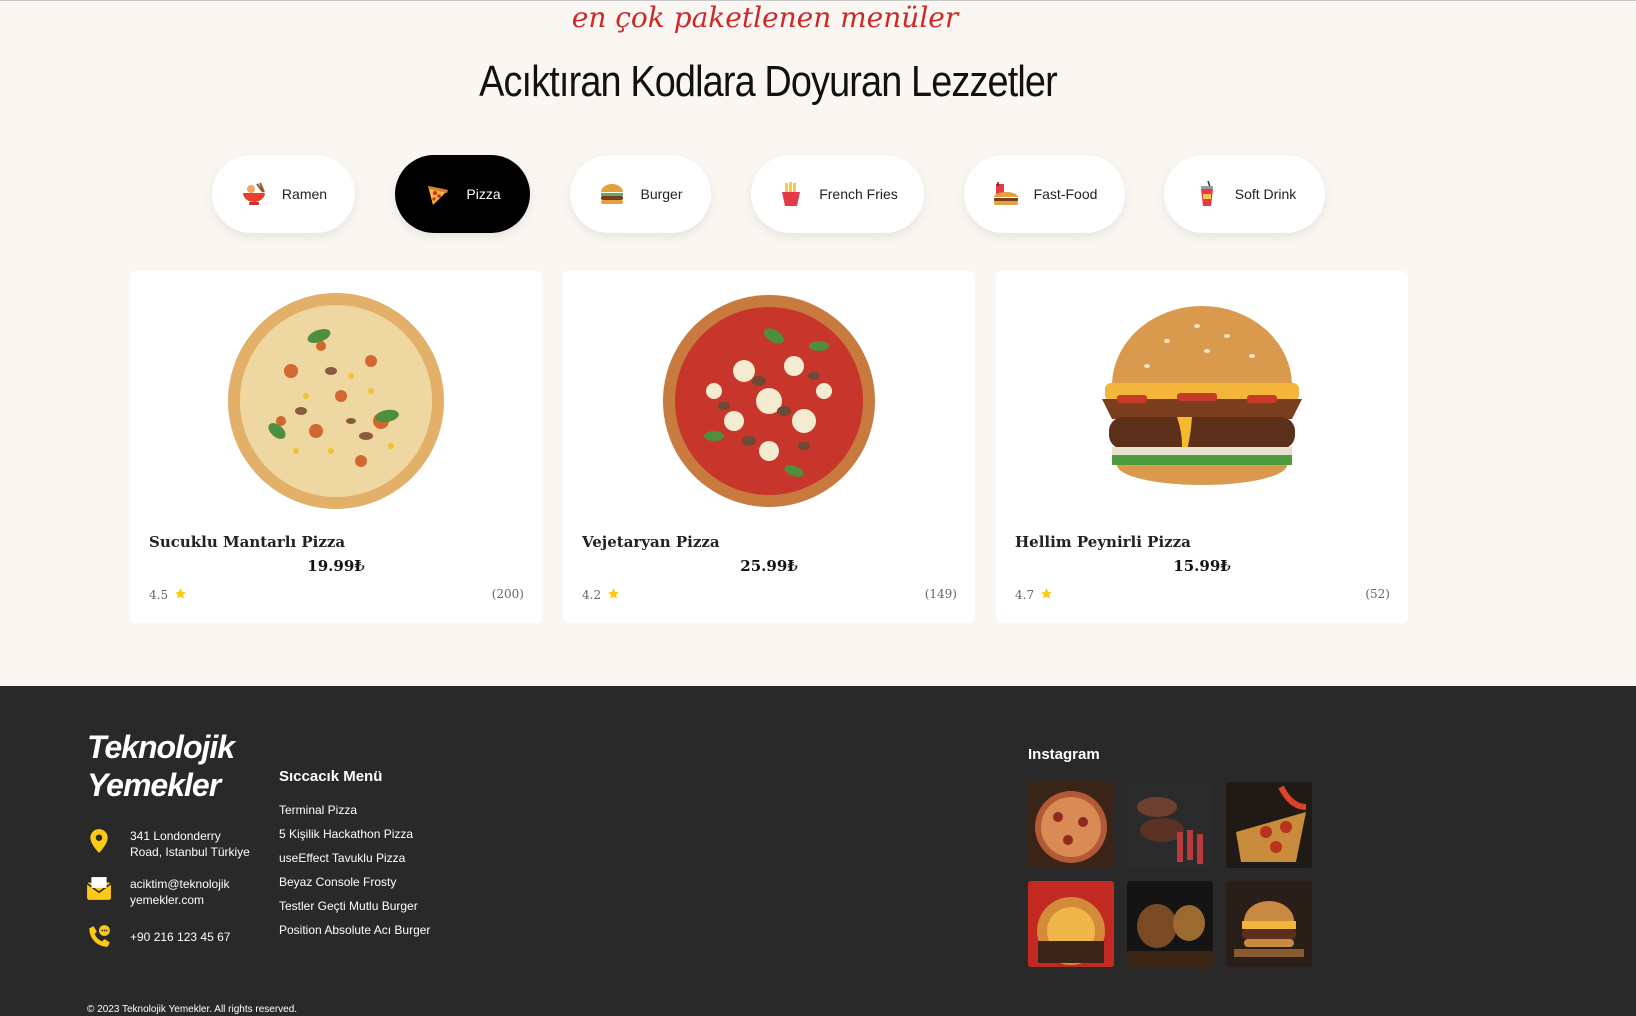 This screenshot has width=1636, height=1016. Describe the element at coordinates (483, 194) in the screenshot. I see `category-label: Pizza` at that location.